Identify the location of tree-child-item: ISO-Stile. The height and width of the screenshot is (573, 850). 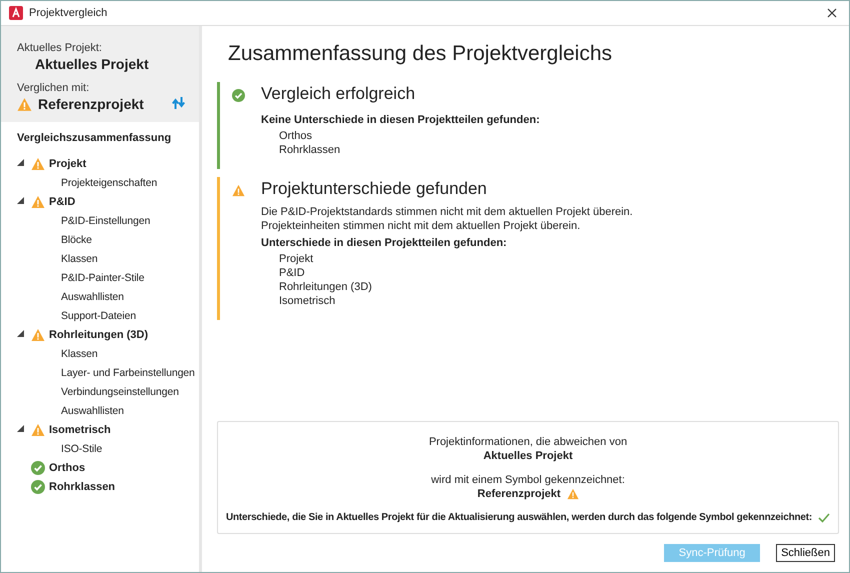
(130, 448).